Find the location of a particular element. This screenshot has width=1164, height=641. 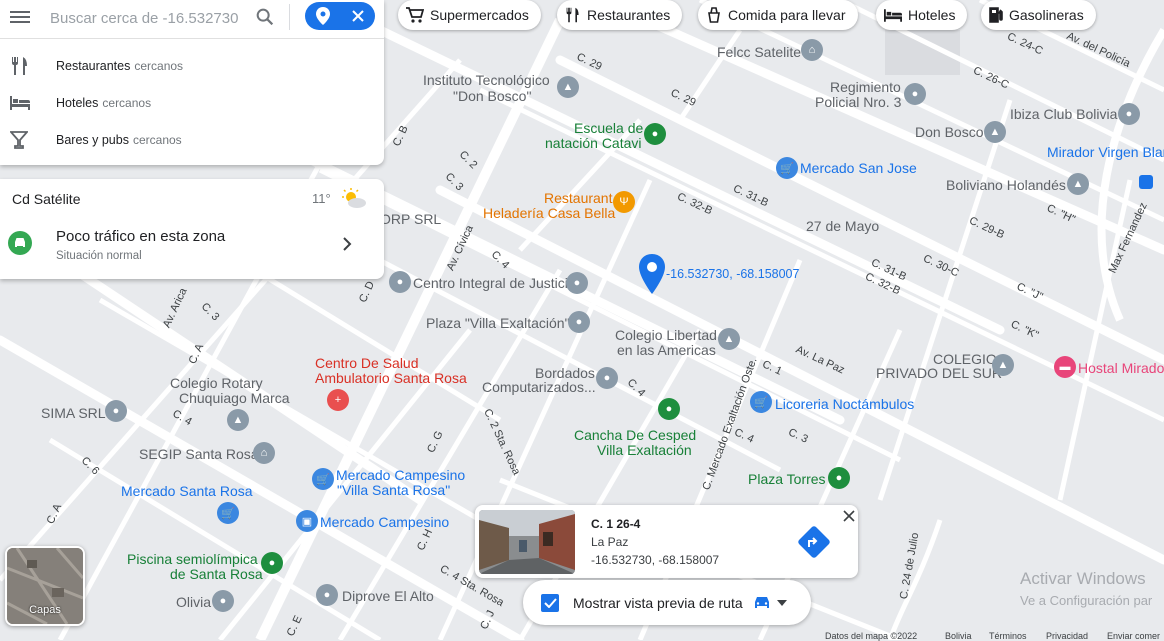

route-preview-checkbox is located at coordinates (550, 602).